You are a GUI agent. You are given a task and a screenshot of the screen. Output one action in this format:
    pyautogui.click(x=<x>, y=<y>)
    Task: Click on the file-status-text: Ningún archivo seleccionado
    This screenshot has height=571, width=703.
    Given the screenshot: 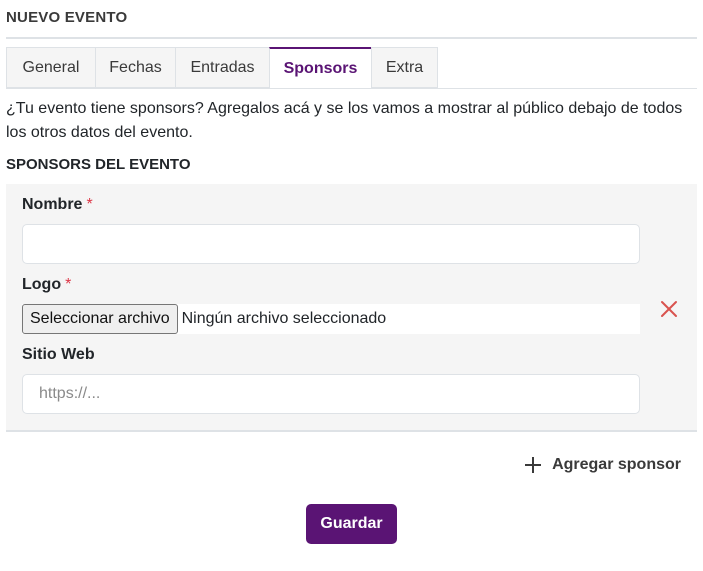 What is the action you would take?
    pyautogui.click(x=284, y=318)
    